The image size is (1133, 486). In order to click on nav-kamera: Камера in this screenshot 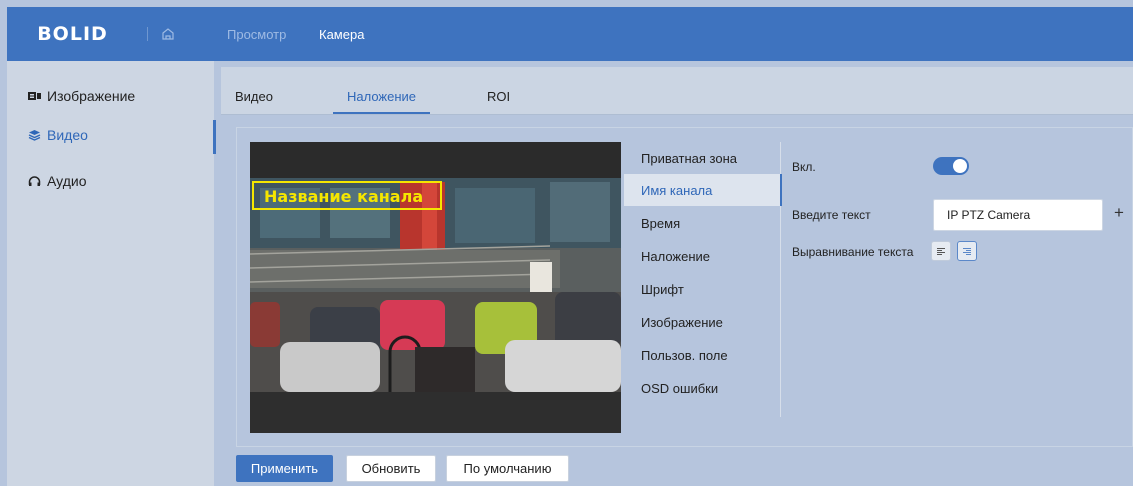, I will do `click(341, 34)`.